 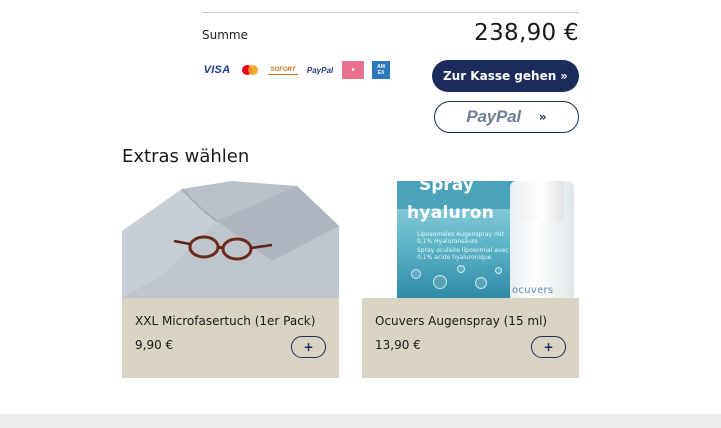 I want to click on product-name: Ocuvers Augenspray (15 ml), so click(x=461, y=321).